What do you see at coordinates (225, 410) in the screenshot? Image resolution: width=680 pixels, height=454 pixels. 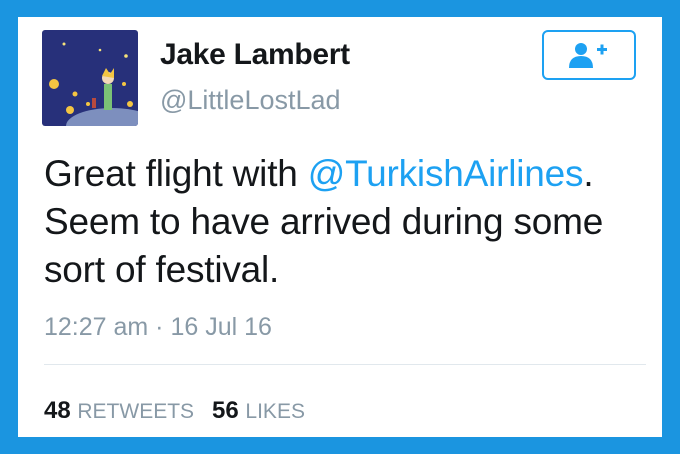 I see `likes-count: 56` at bounding box center [225, 410].